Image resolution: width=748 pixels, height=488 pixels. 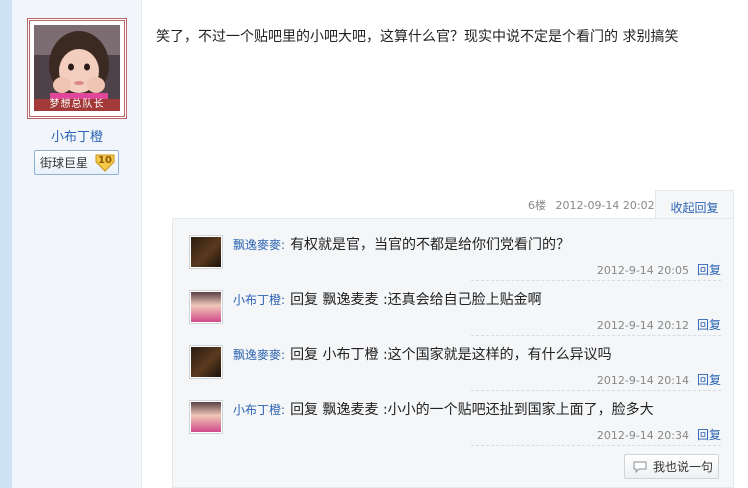 I want to click on reply-line: 飘逸麥麥: 回复 小布丁橙 :这个国家就是这样的，有什么异议吗, so click(x=478, y=355).